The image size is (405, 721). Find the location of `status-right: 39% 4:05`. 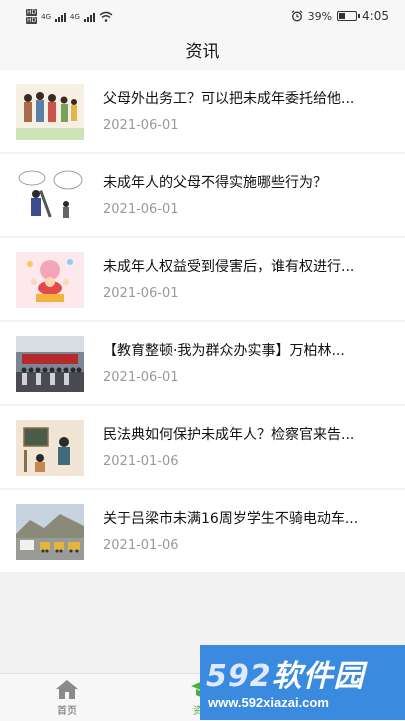

status-right: 39% 4:05 is located at coordinates (340, 16).